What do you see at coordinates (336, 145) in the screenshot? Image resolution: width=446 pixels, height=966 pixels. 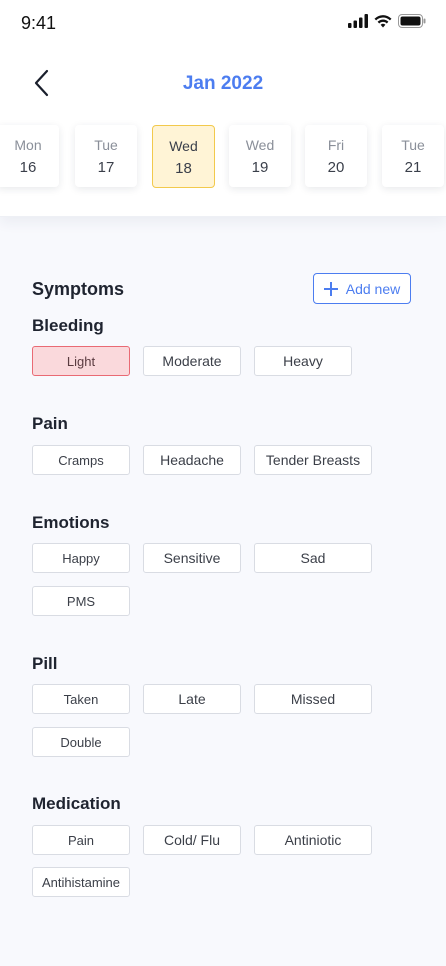 I see `date-day: Fri` at bounding box center [336, 145].